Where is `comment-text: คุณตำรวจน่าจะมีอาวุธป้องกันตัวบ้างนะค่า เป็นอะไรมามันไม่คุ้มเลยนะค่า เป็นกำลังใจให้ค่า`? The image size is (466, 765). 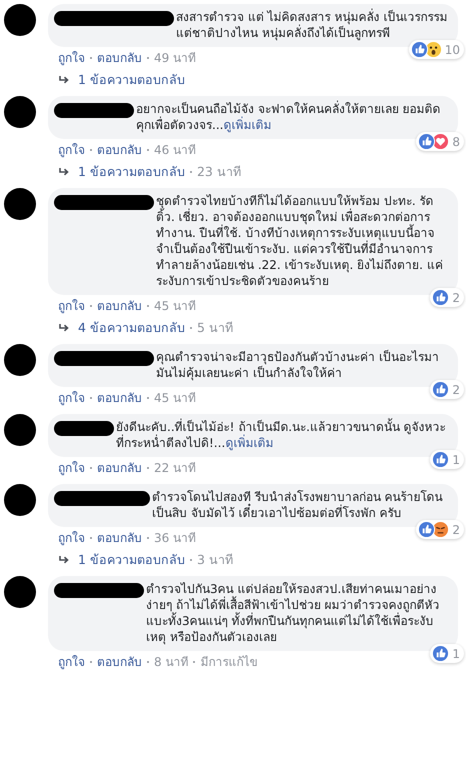
comment-text: คุณตำรวจน่าจะมีอาวุธป้องกันตัวบ้างนะค่า เป็นอะไรมามันไม่คุ้มเลยนะค่า เป็นกำลังใจให้ค่า is located at coordinates (298, 365).